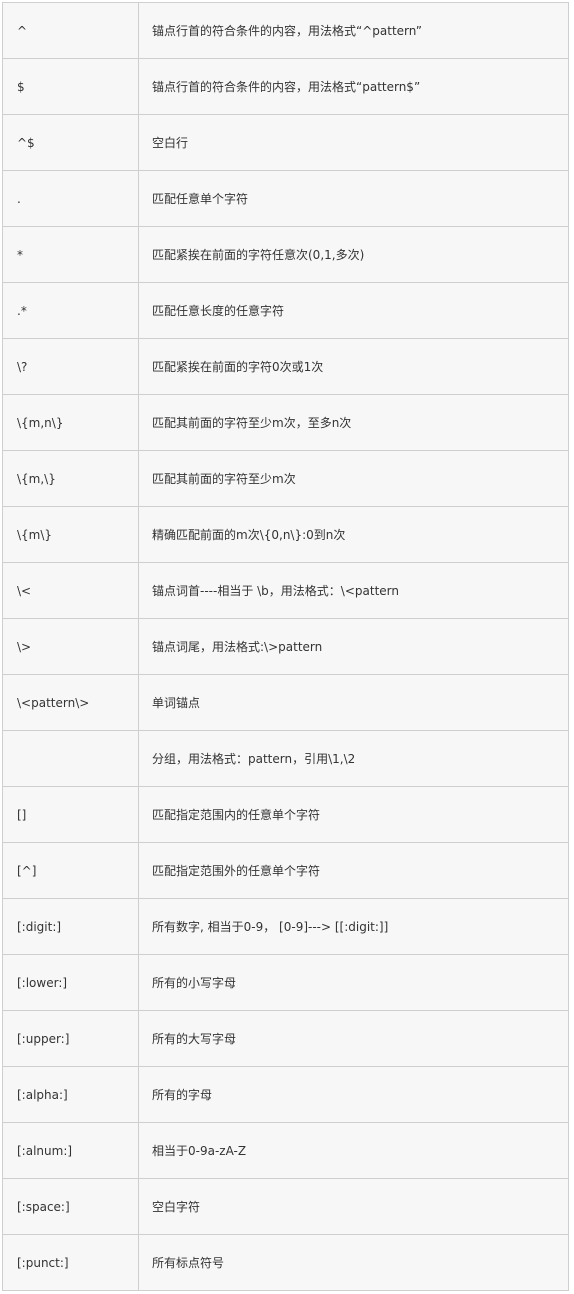 Image resolution: width=574 pixels, height=1294 pixels. I want to click on table-row: [^] 匹配指定范围外的任意单个字符, so click(285, 870).